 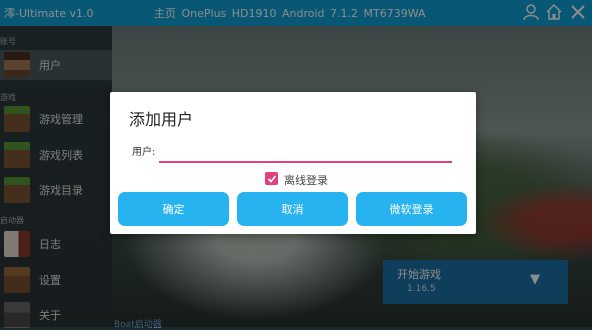 What do you see at coordinates (305, 154) in the screenshot?
I see `username-input` at bounding box center [305, 154].